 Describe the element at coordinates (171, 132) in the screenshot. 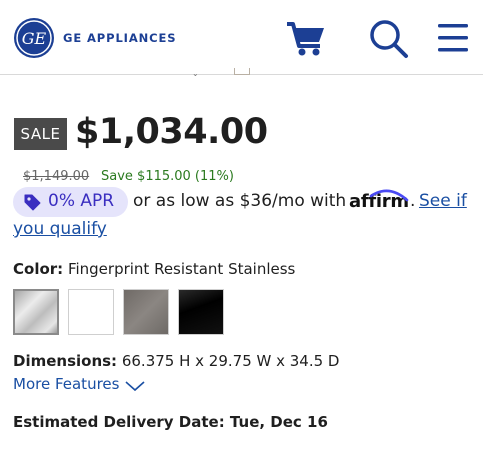

I see `sale-price: $1,034.00` at that location.